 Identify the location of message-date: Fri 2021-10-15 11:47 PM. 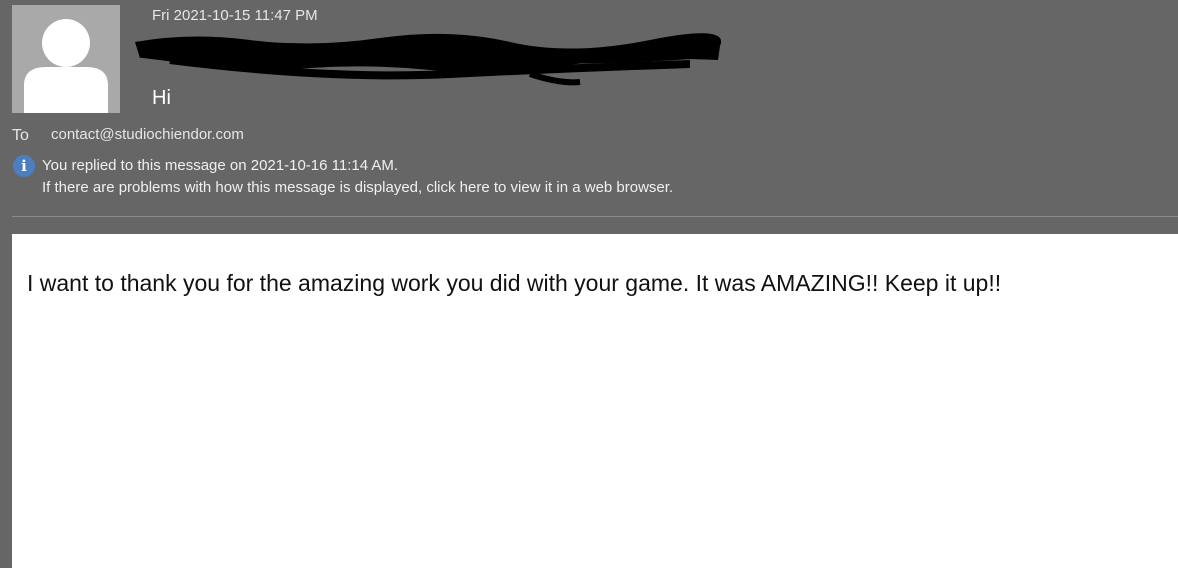
(235, 15).